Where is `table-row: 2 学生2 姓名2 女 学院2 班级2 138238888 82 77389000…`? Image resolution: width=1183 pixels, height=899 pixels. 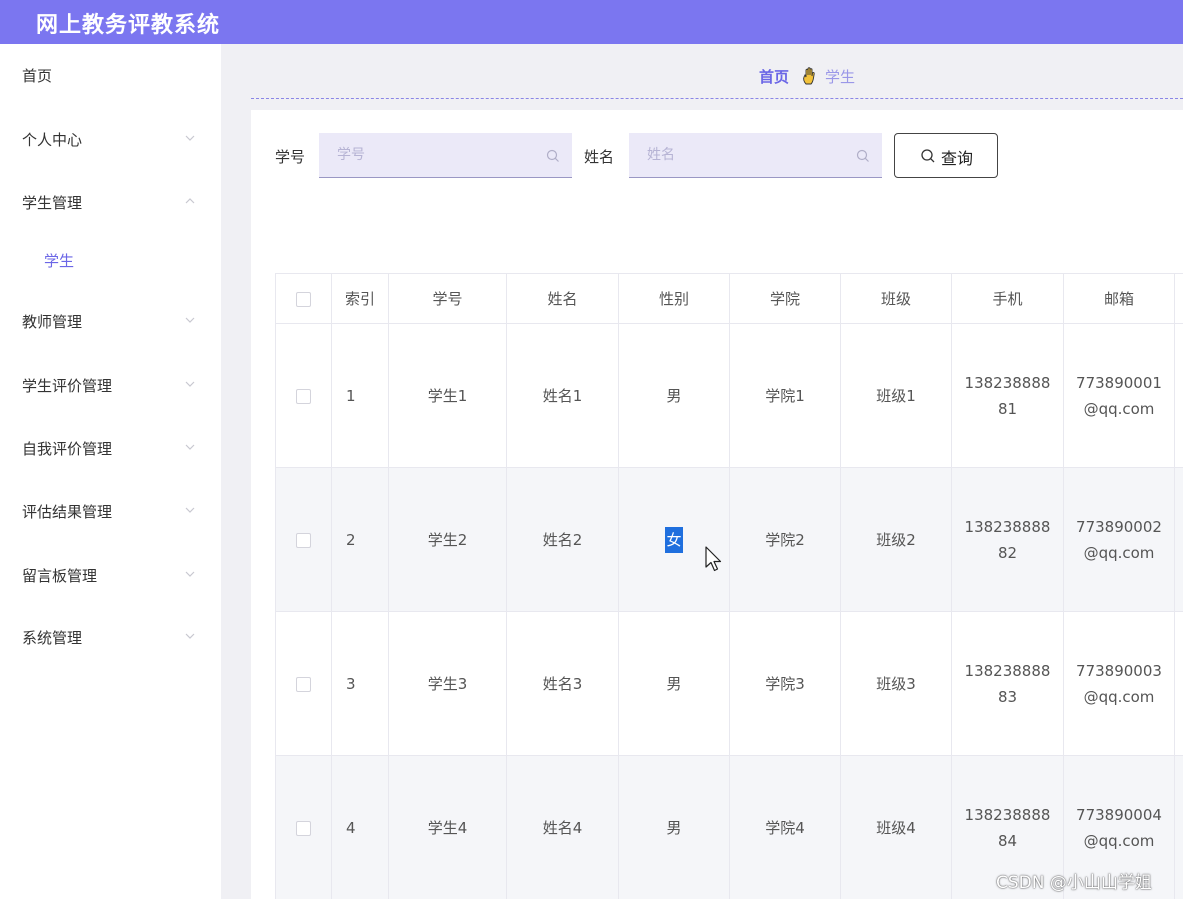
table-row: 2 学生2 姓名2 女 学院2 班级2 138238888 82 77389000… is located at coordinates (729, 540).